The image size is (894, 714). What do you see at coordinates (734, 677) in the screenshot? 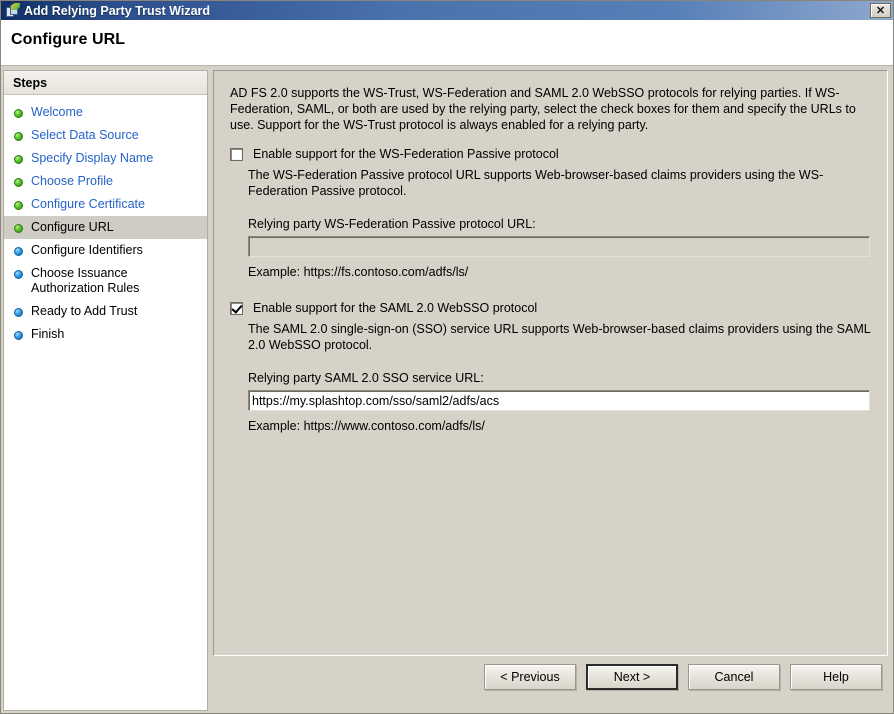
I see `cancel-button: Cancel` at bounding box center [734, 677].